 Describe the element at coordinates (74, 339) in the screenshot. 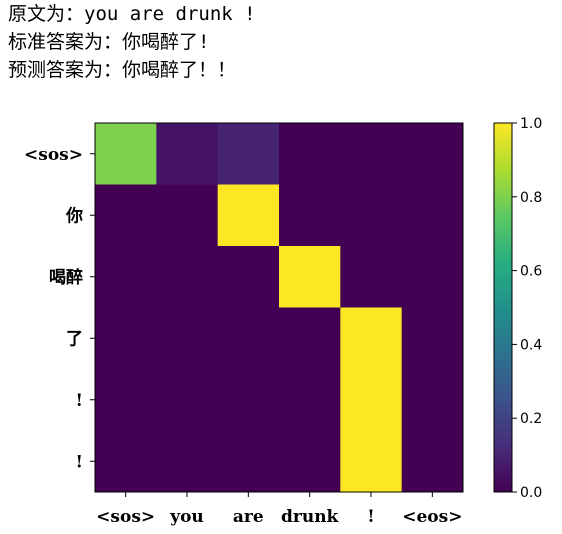

I see `y-tick-label: 了` at that location.